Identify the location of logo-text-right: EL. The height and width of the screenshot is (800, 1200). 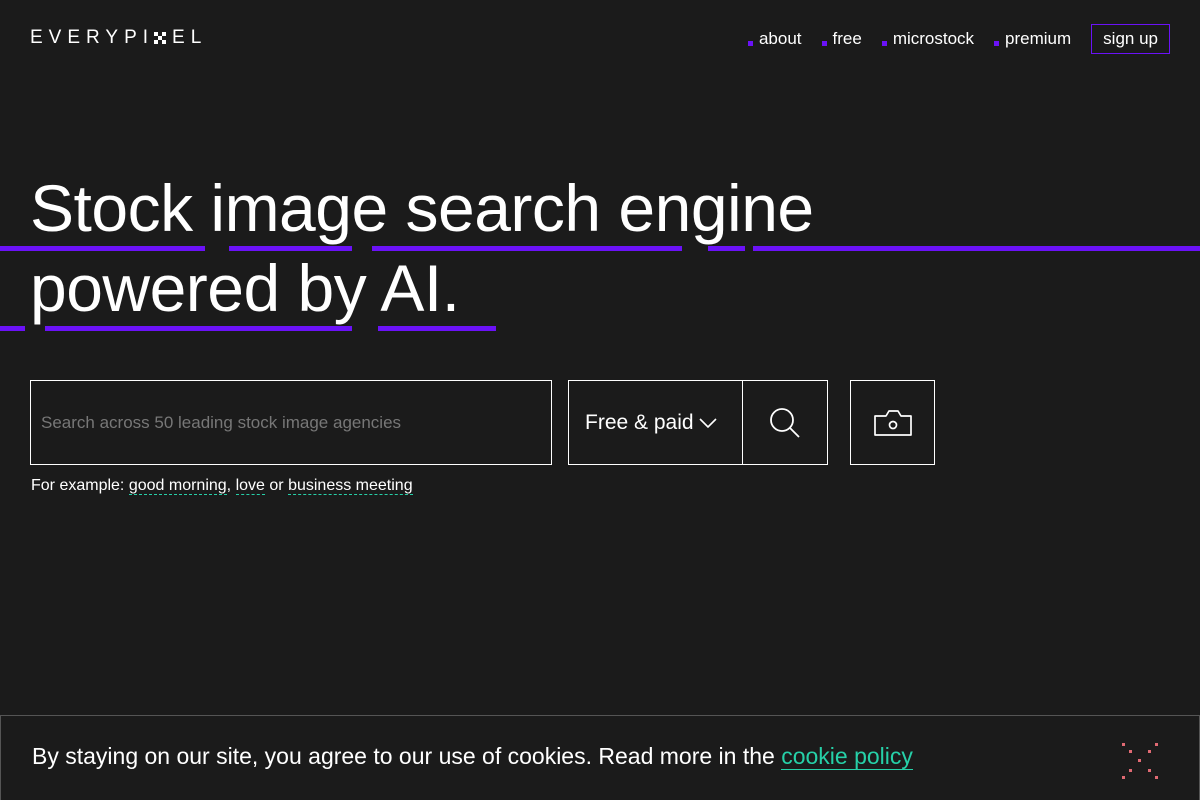
(190, 37).